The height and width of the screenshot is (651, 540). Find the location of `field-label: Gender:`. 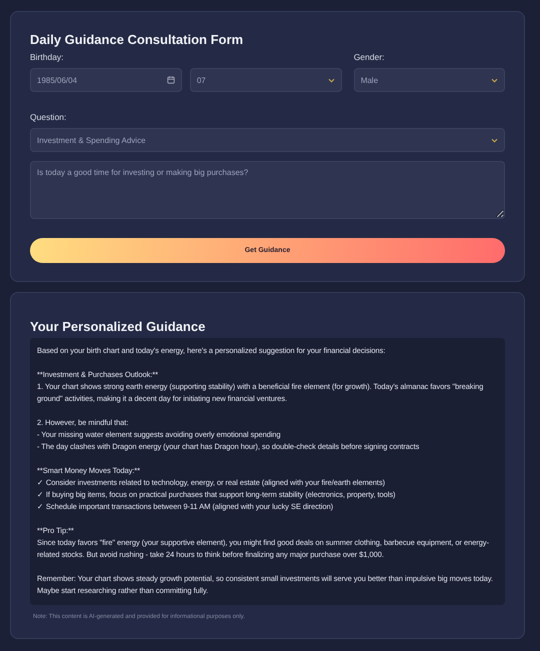

field-label: Gender: is located at coordinates (370, 57).